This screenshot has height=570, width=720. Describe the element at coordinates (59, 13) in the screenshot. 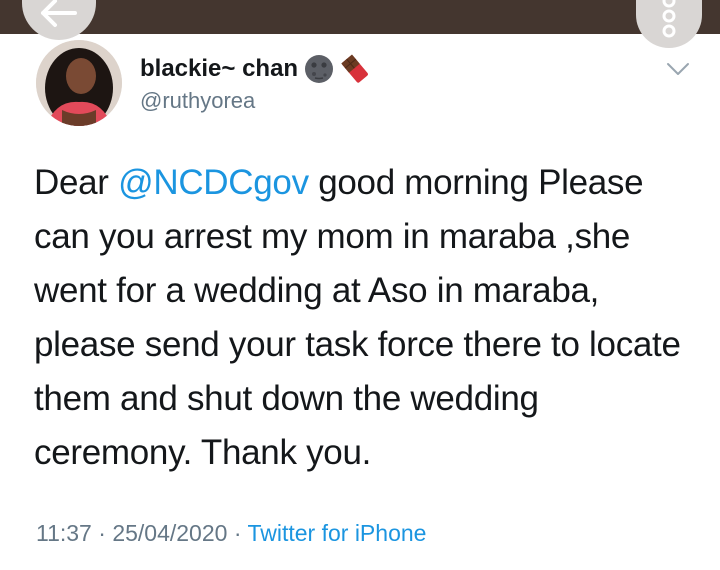

I see `arrow-left-icon` at that location.